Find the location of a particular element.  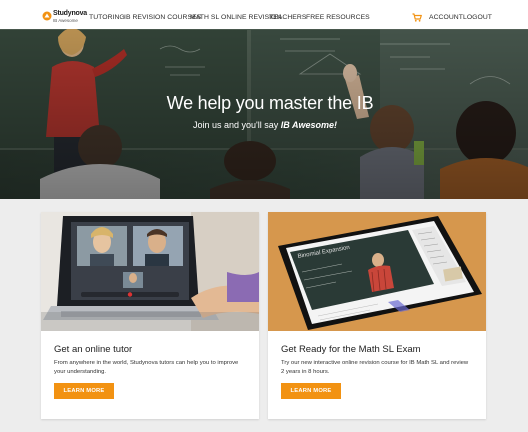

nav-account: ACCOUNT is located at coordinates (446, 17).